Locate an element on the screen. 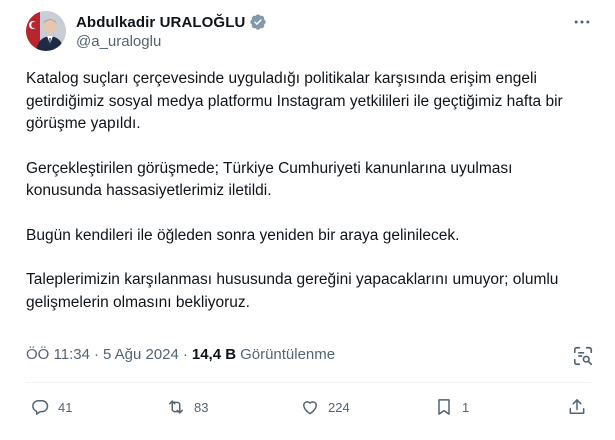  grok-analyze-icon is located at coordinates (583, 356).